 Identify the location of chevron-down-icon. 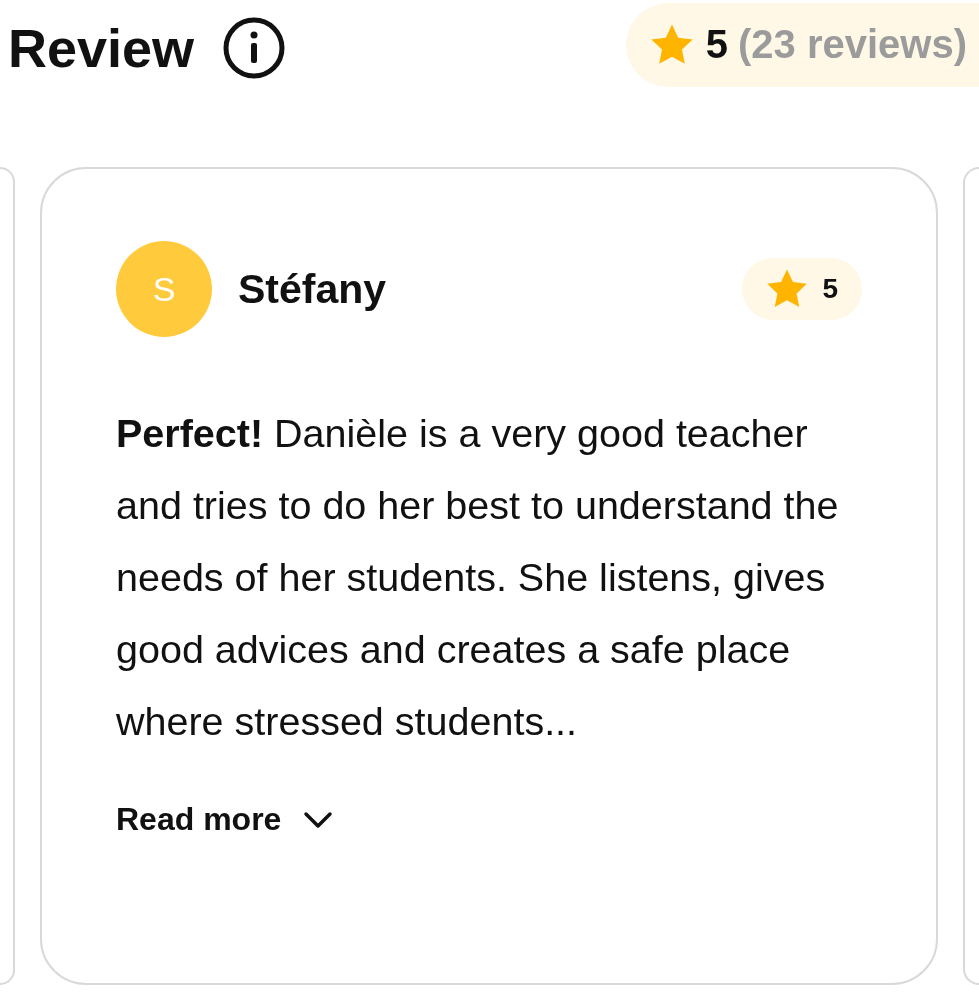
(318, 819).